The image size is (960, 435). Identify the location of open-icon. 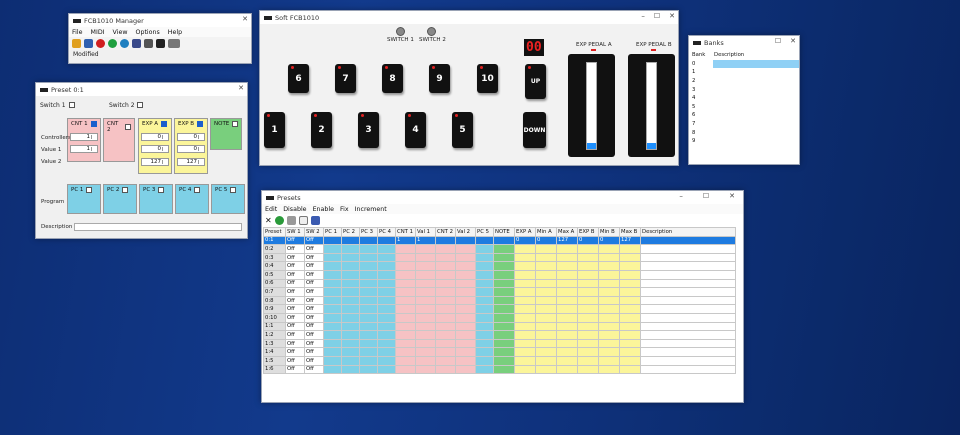
(76, 43).